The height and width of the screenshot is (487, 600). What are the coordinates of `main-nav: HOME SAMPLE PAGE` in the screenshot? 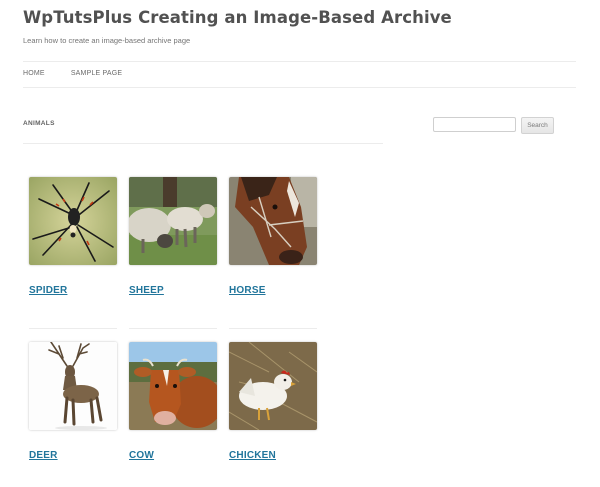 It's located at (72, 73).